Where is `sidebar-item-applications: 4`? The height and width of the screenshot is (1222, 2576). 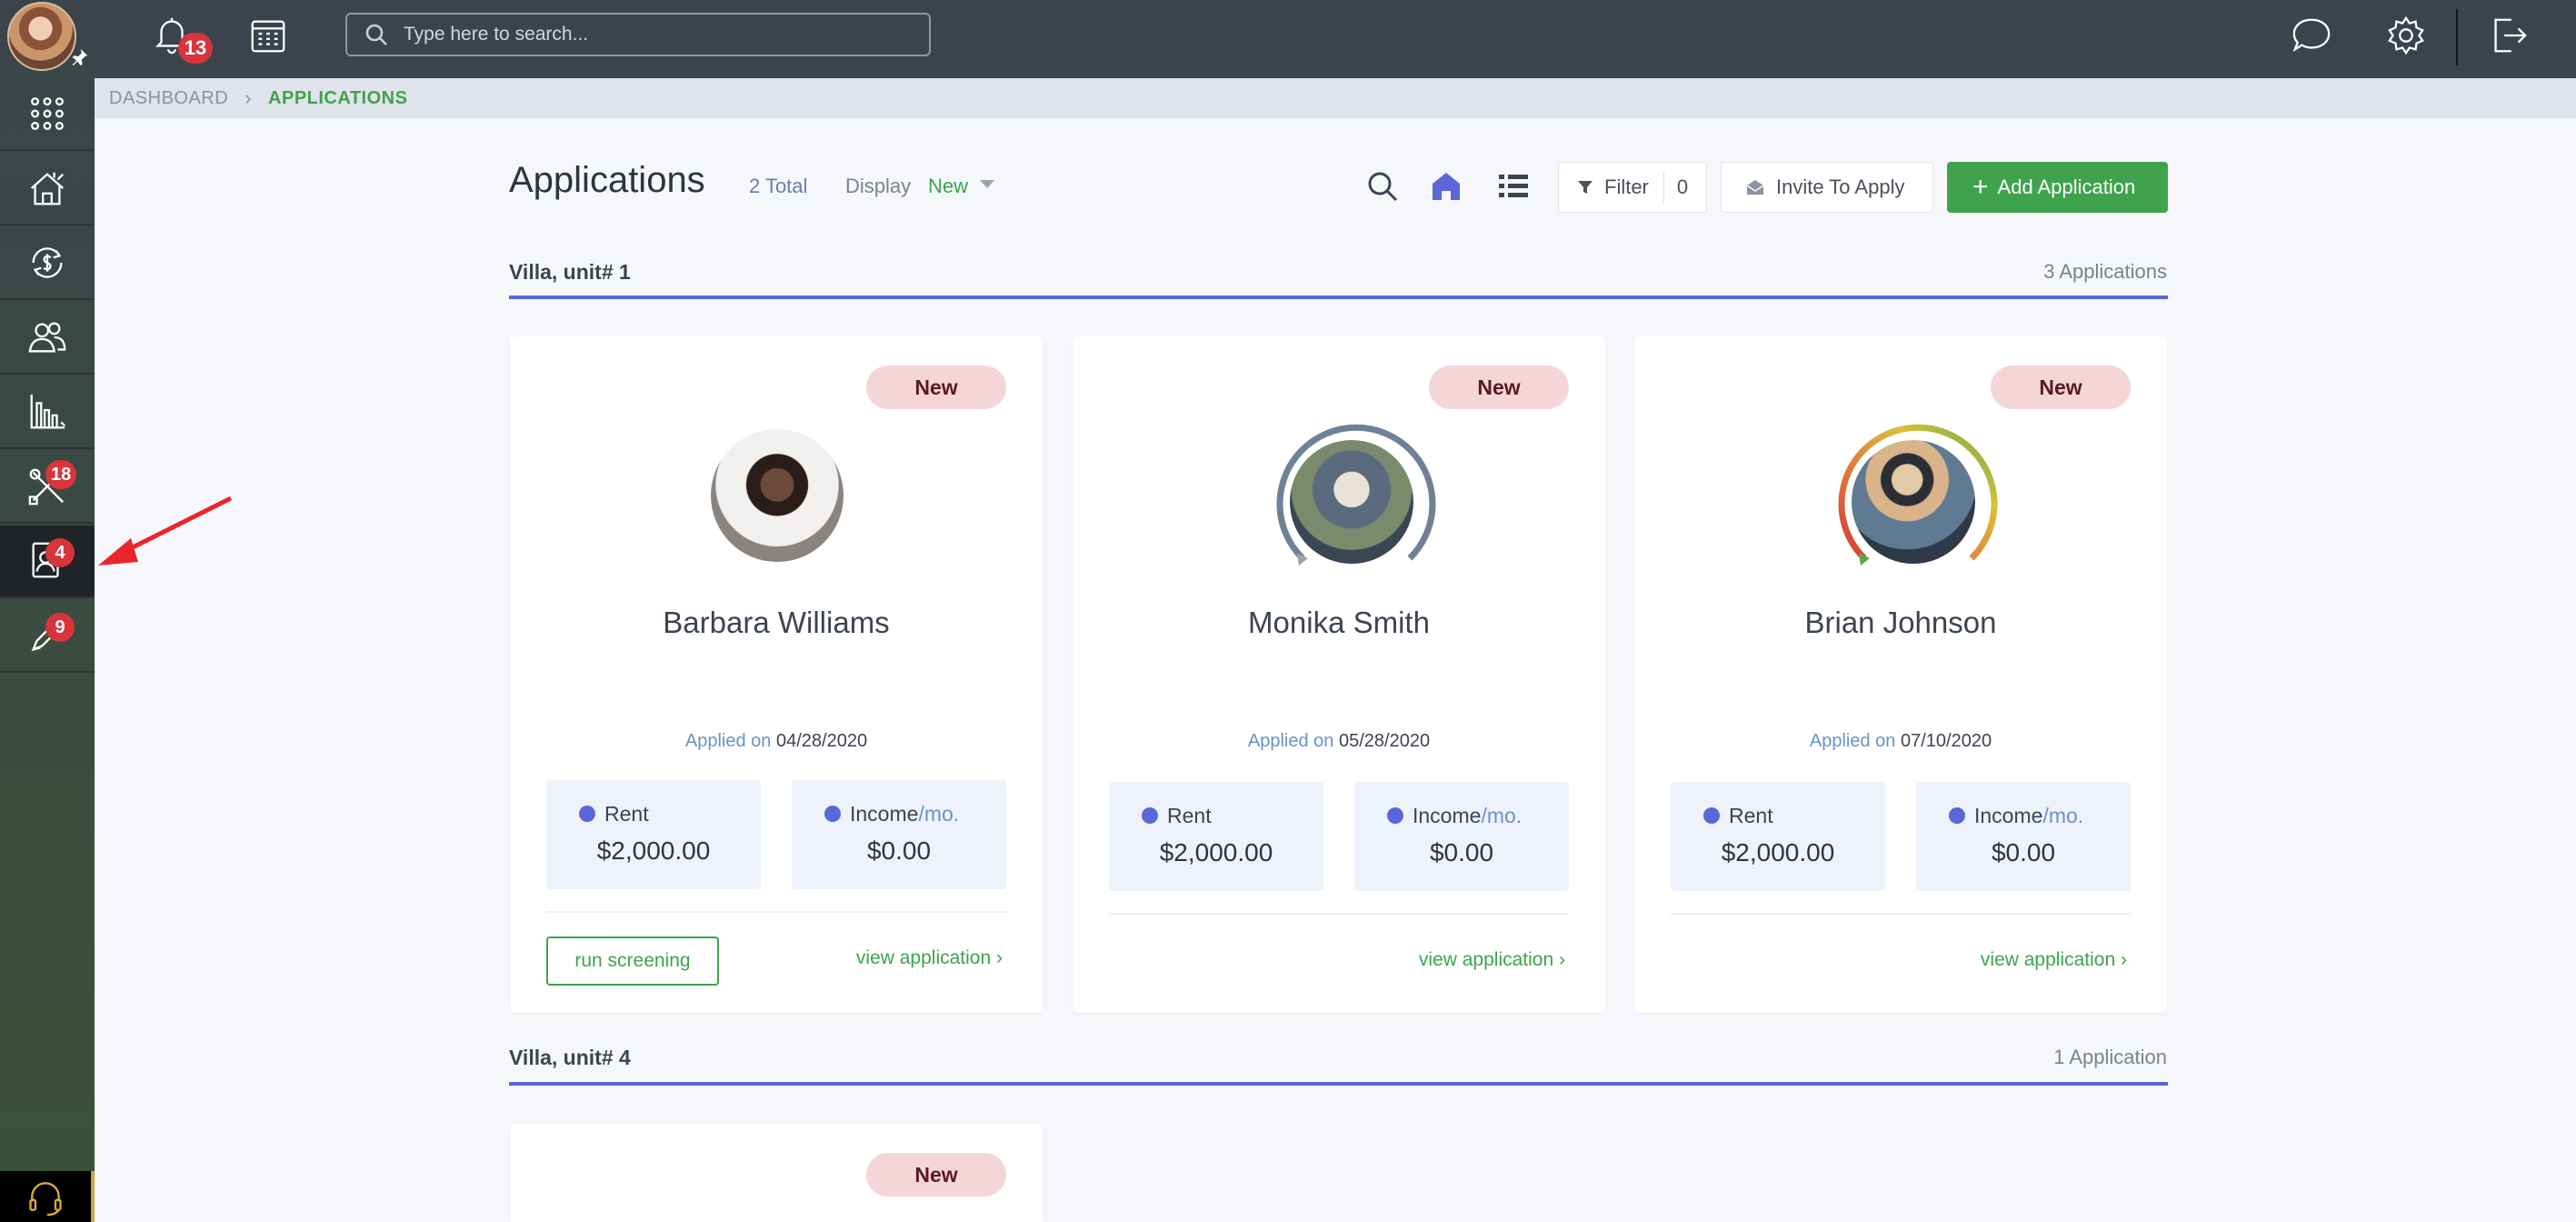 sidebar-item-applications: 4 is located at coordinates (48, 562).